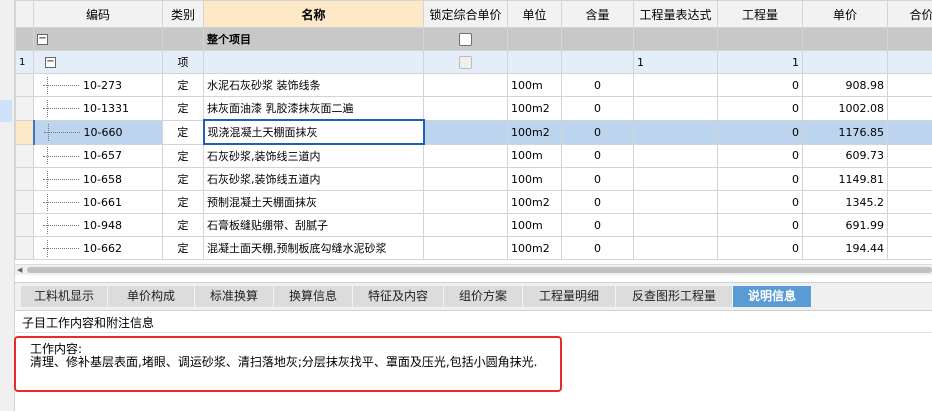  Describe the element at coordinates (98, 248) in the screenshot. I see `code-cell: 10-662` at that location.